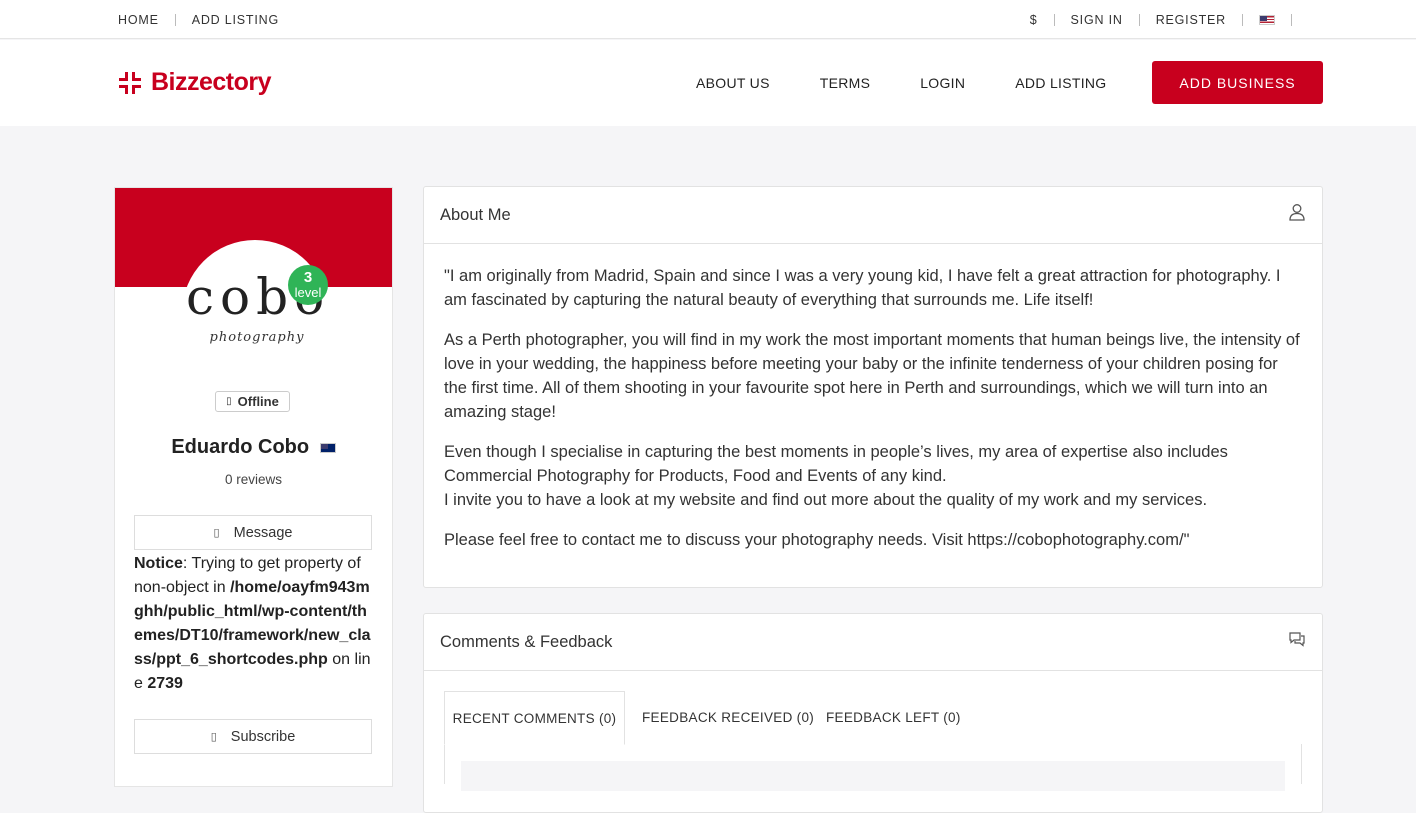 Image resolution: width=1416 pixels, height=813 pixels. What do you see at coordinates (138, 20) in the screenshot?
I see `top-link-home: HOME` at bounding box center [138, 20].